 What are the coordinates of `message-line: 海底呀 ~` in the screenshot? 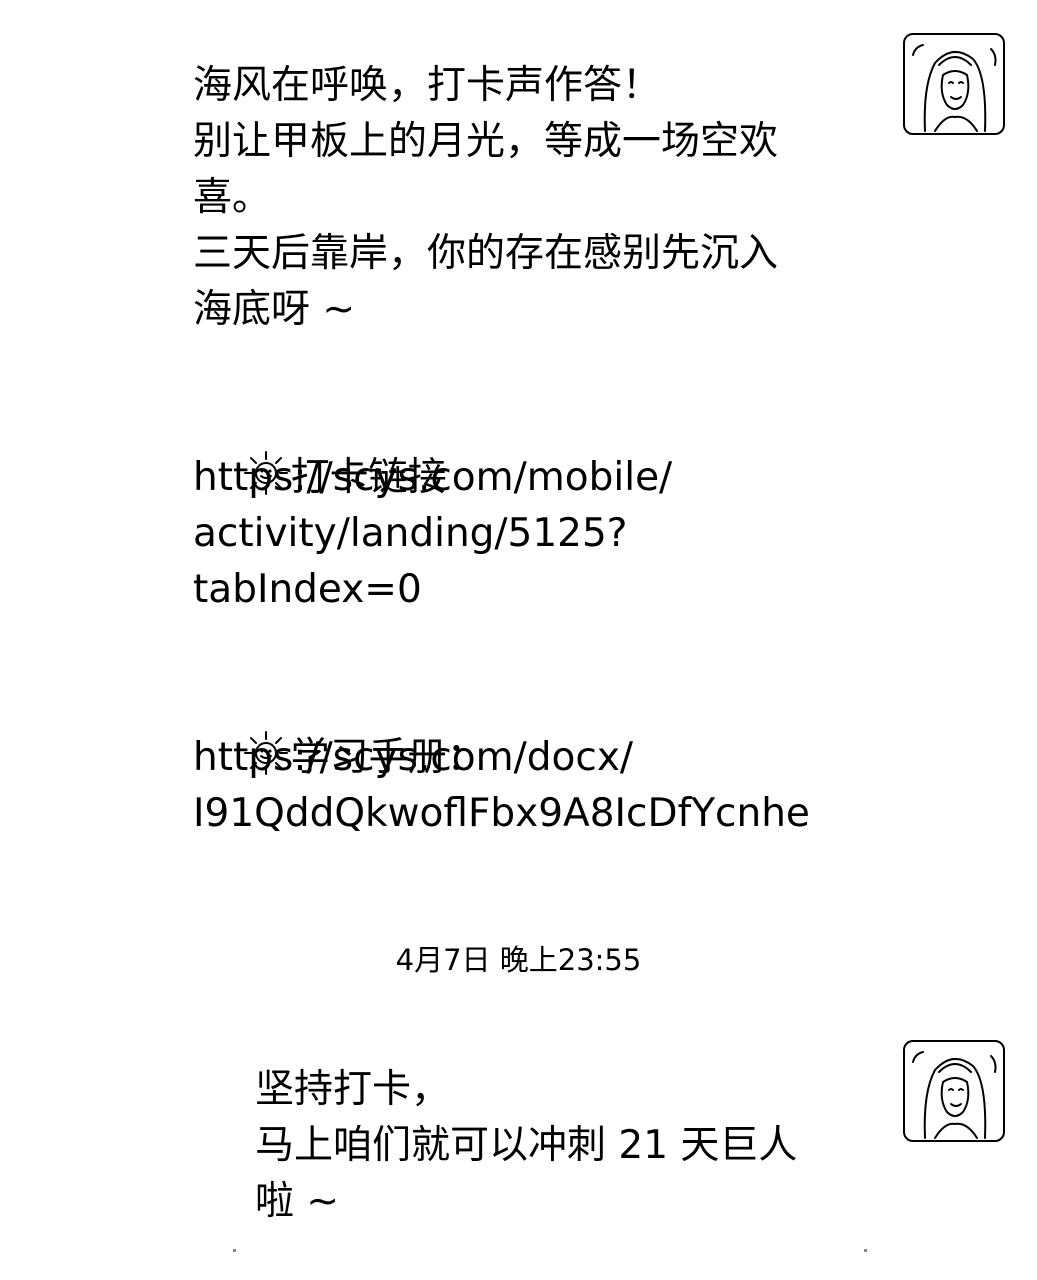 It's located at (274, 309).